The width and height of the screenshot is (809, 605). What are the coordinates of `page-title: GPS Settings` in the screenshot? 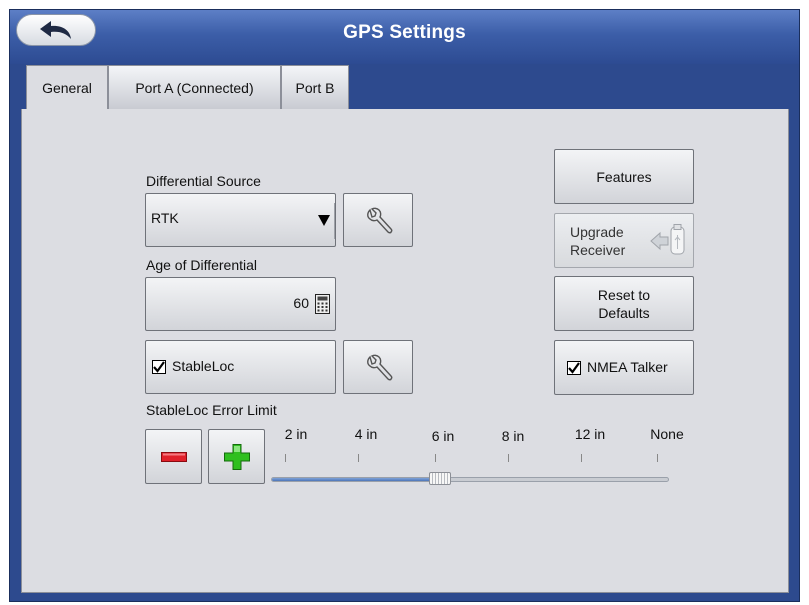 It's located at (404, 32).